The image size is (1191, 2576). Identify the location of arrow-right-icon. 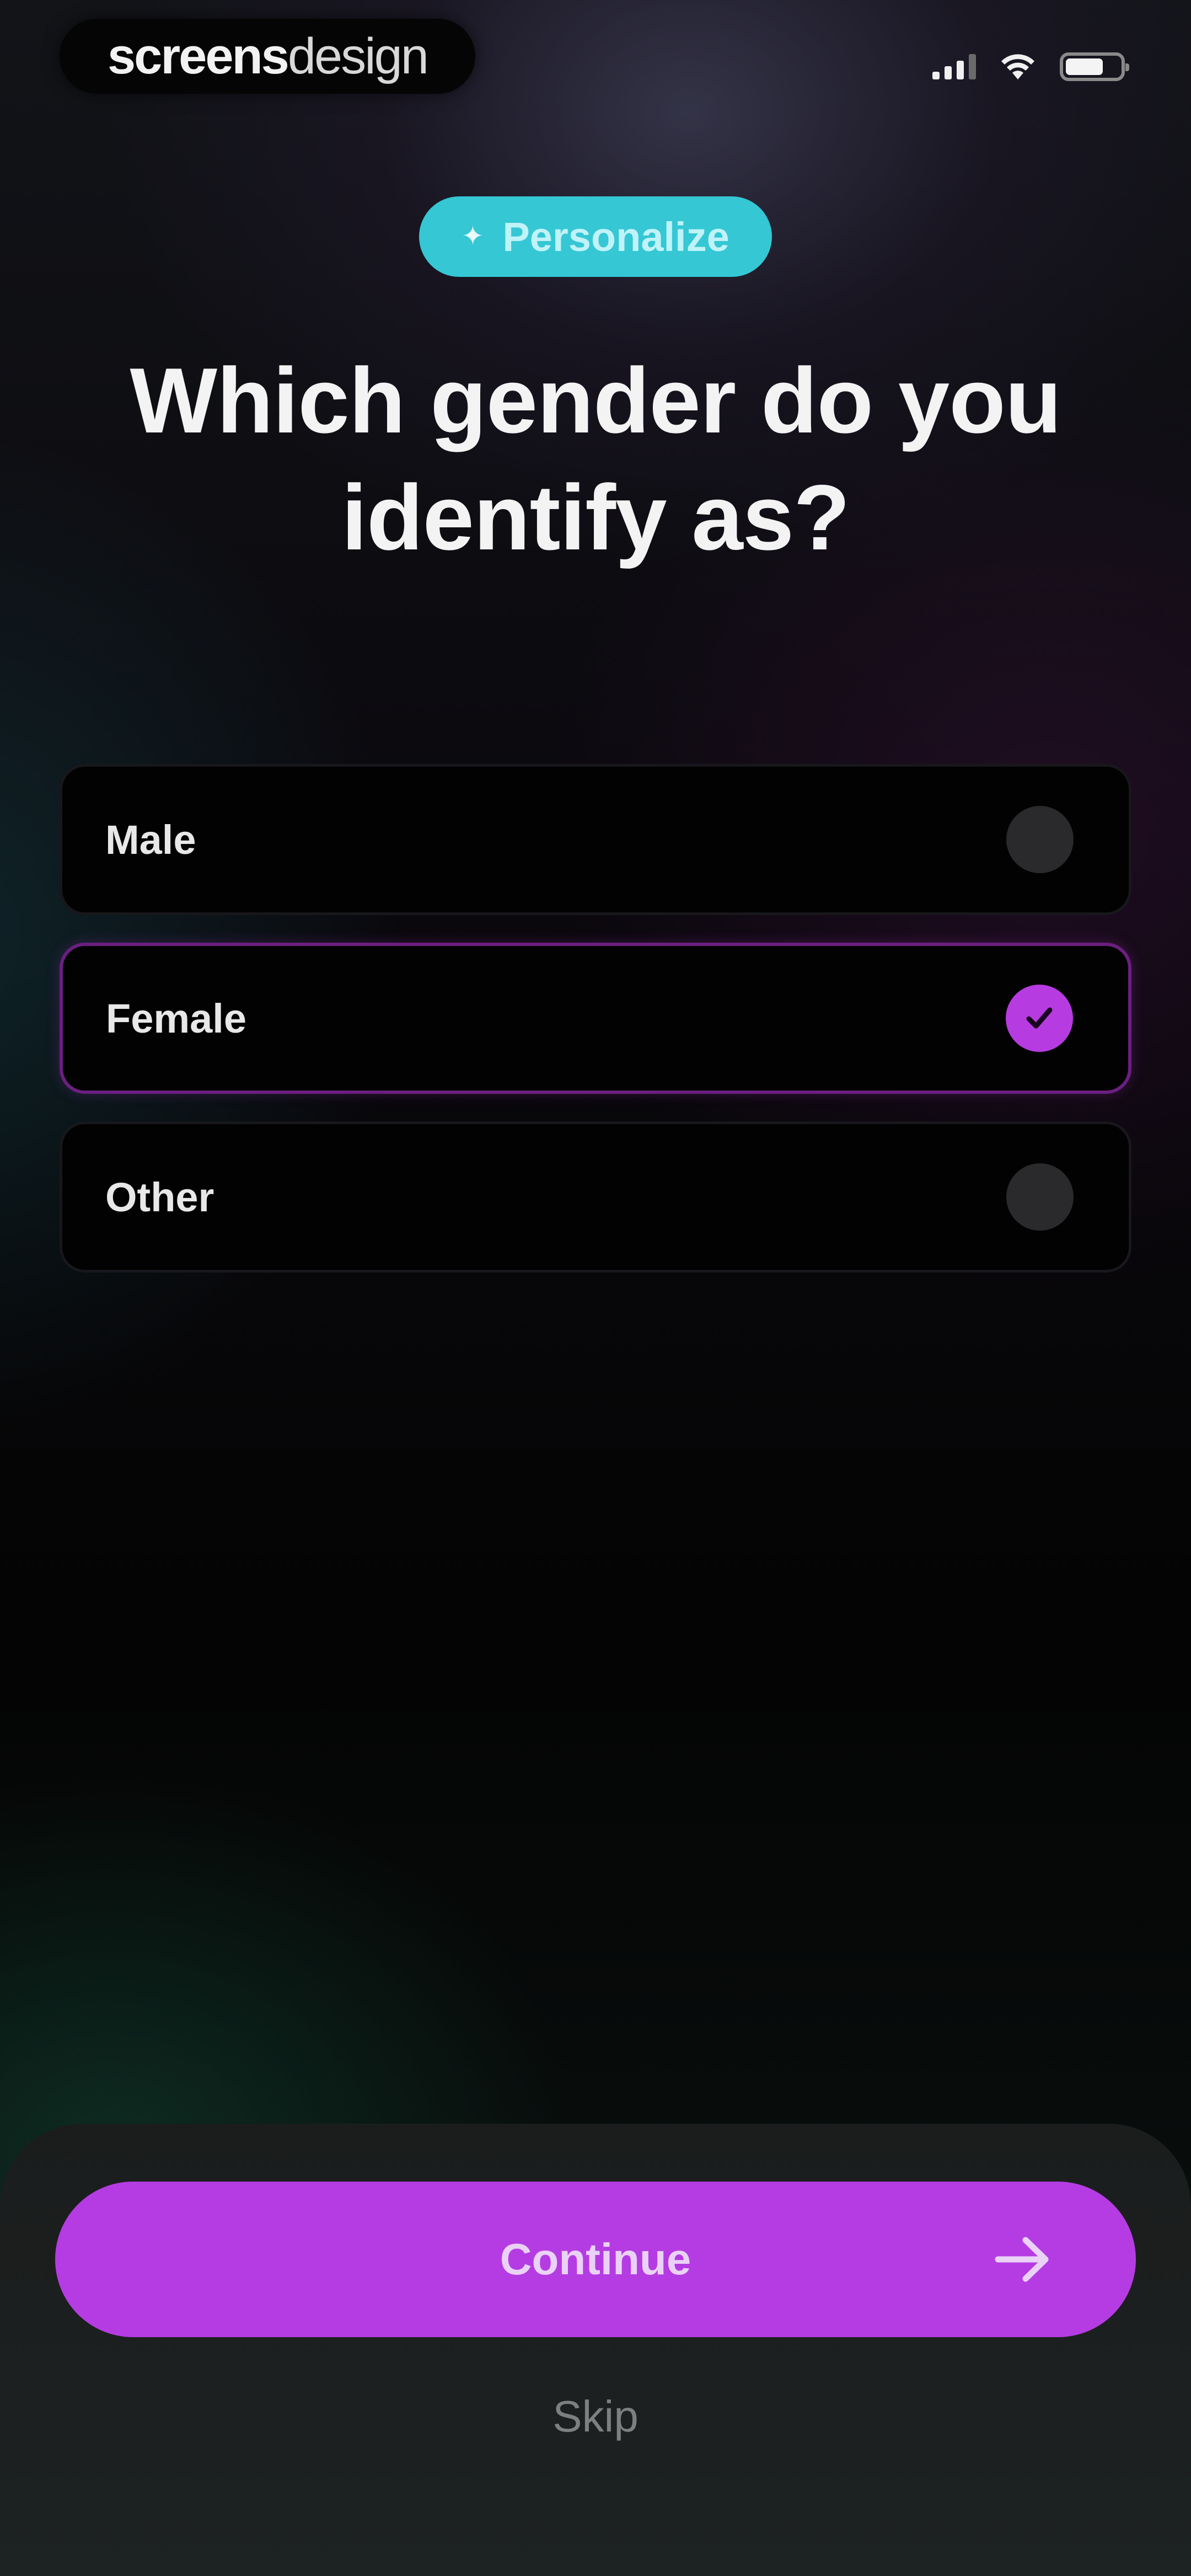
(1022, 2259).